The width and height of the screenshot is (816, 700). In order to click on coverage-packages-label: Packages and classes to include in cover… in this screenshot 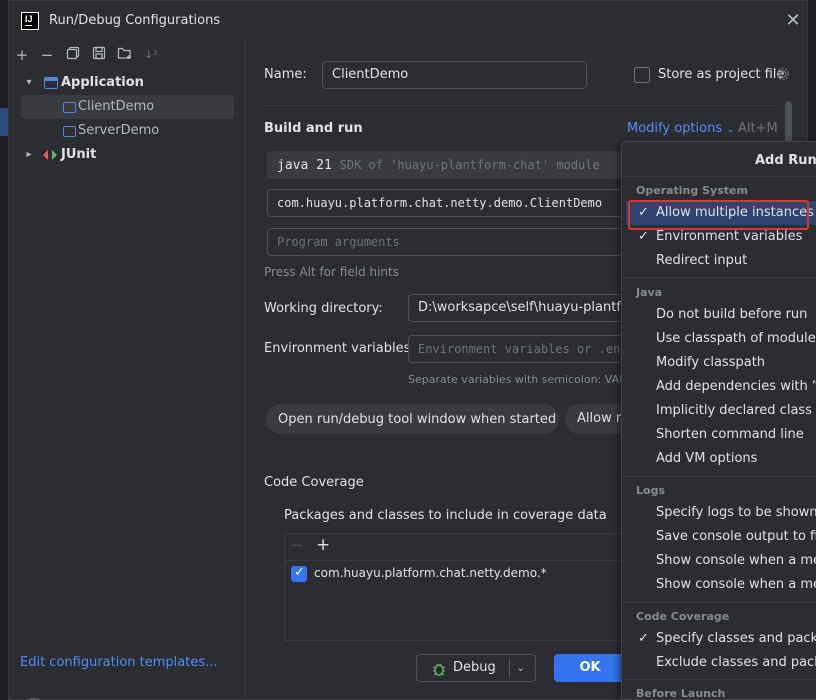, I will do `click(445, 515)`.